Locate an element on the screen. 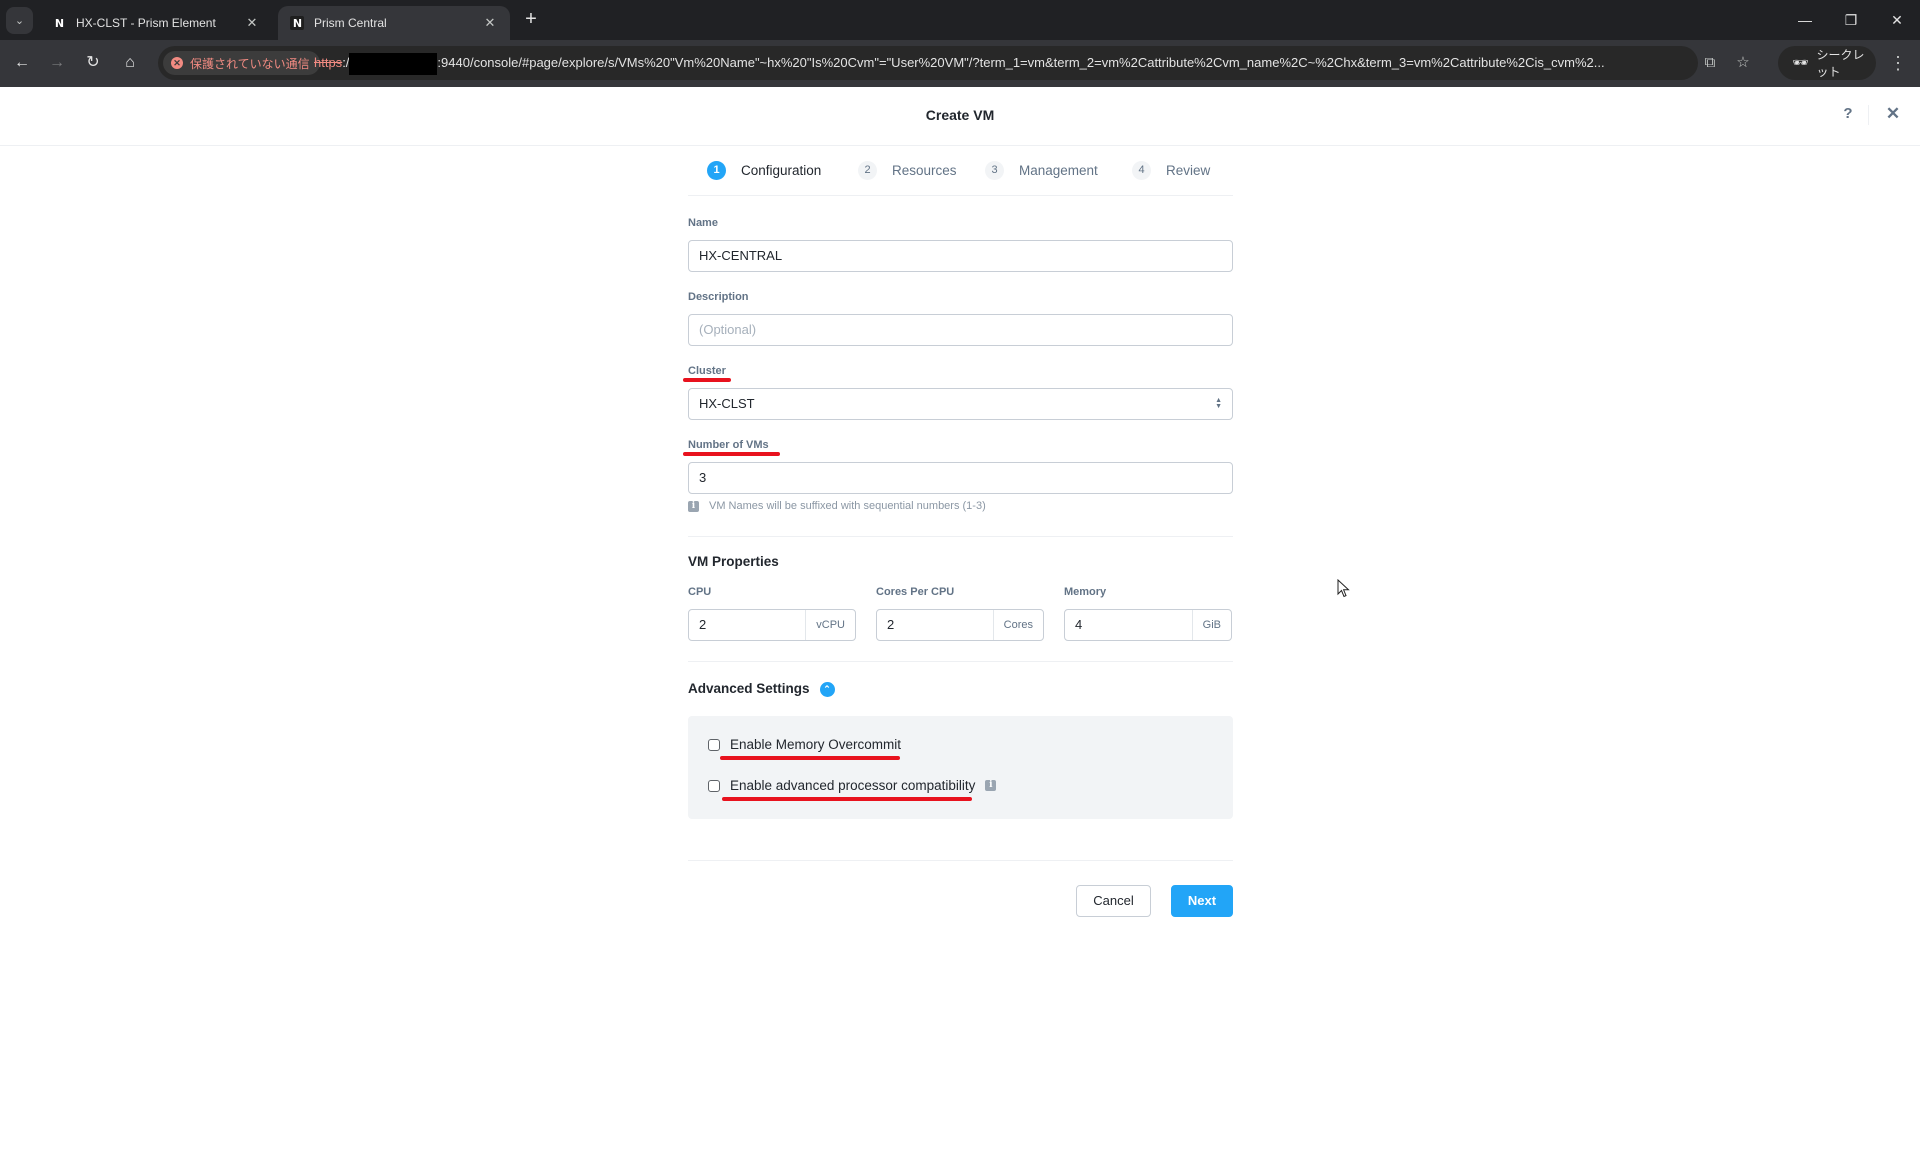 The image size is (1920, 1152). back-button: ← is located at coordinates (22, 63).